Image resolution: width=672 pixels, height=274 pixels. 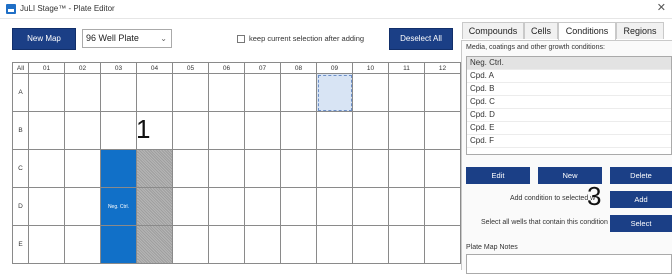 I want to click on well-a05, so click(x=190, y=92).